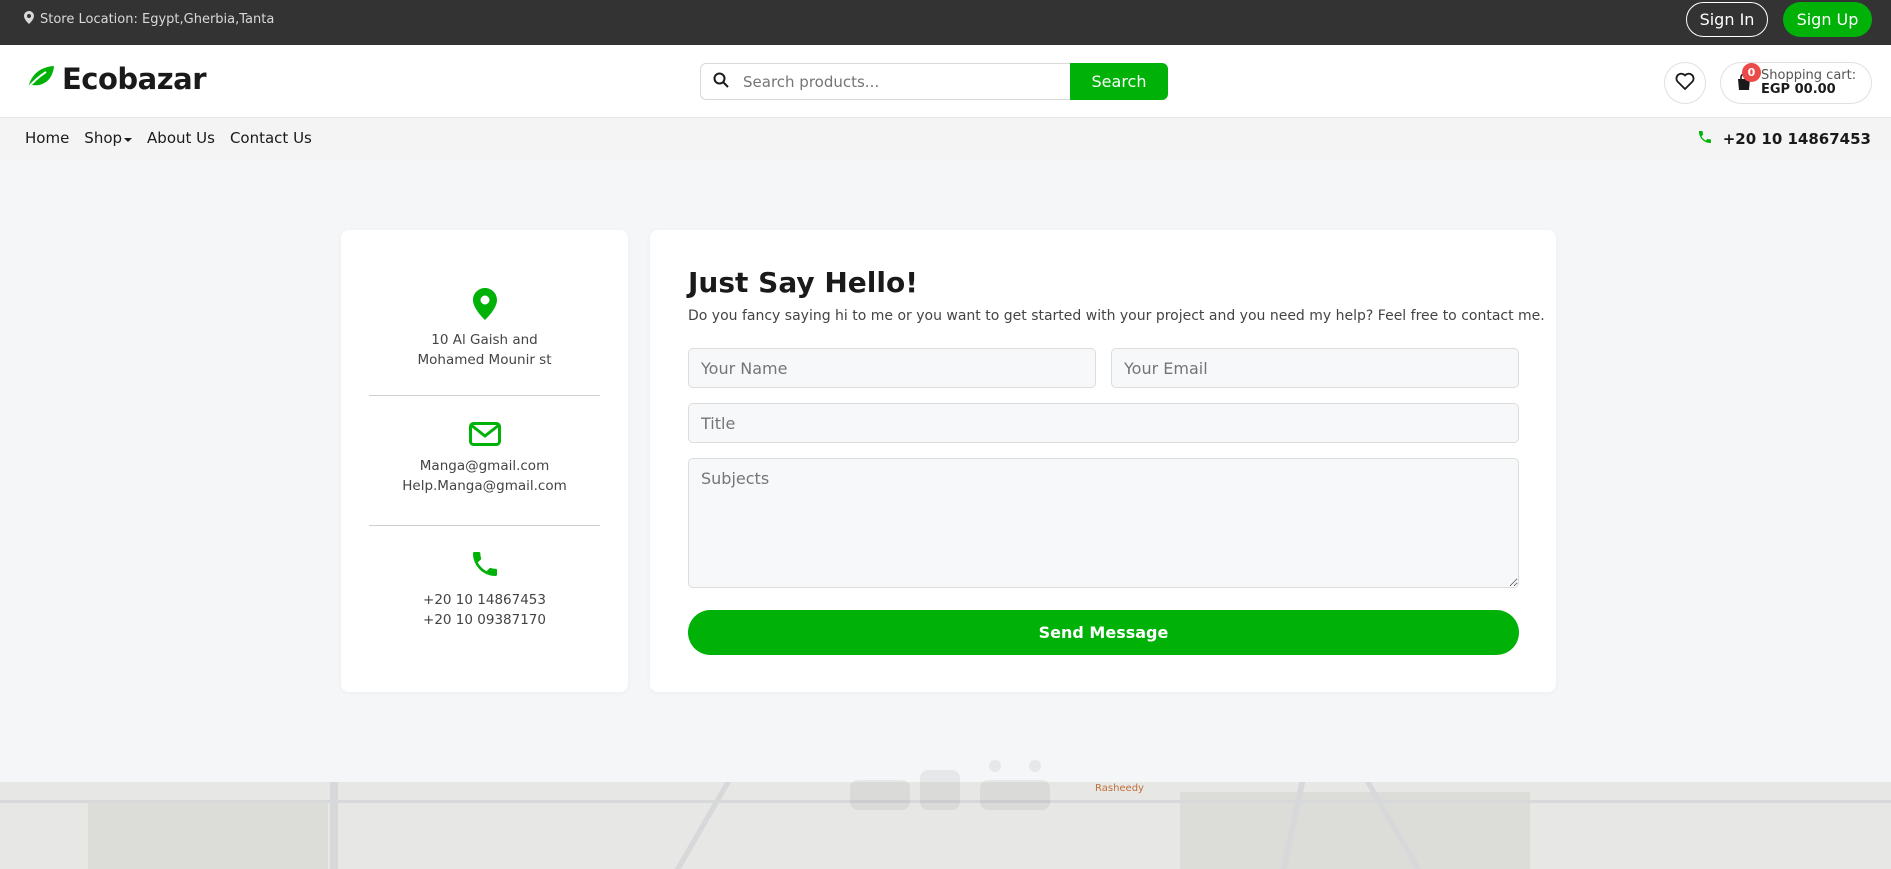  I want to click on search-bar: Search, so click(934, 81).